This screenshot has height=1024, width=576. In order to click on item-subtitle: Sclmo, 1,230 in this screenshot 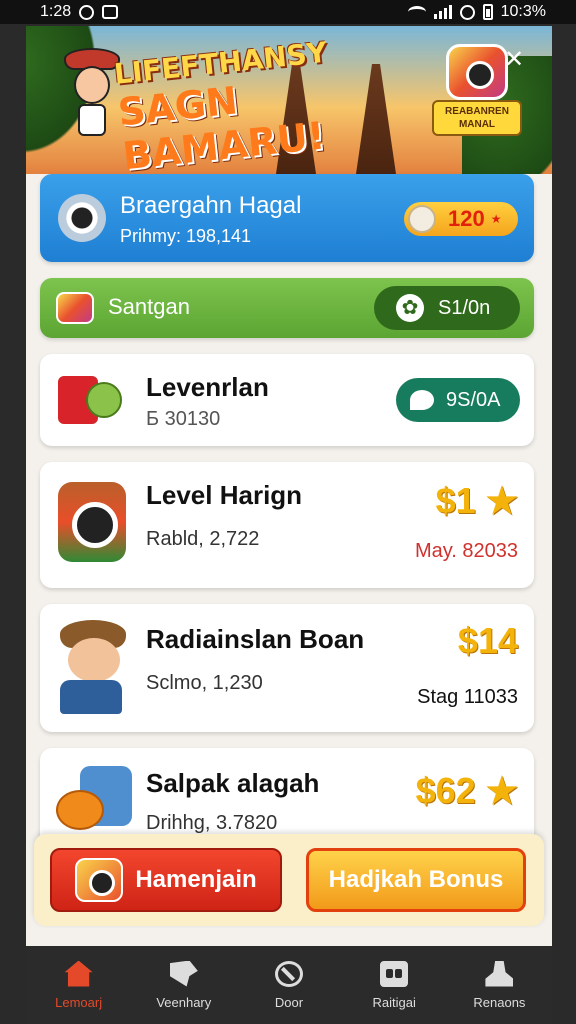, I will do `click(204, 683)`.